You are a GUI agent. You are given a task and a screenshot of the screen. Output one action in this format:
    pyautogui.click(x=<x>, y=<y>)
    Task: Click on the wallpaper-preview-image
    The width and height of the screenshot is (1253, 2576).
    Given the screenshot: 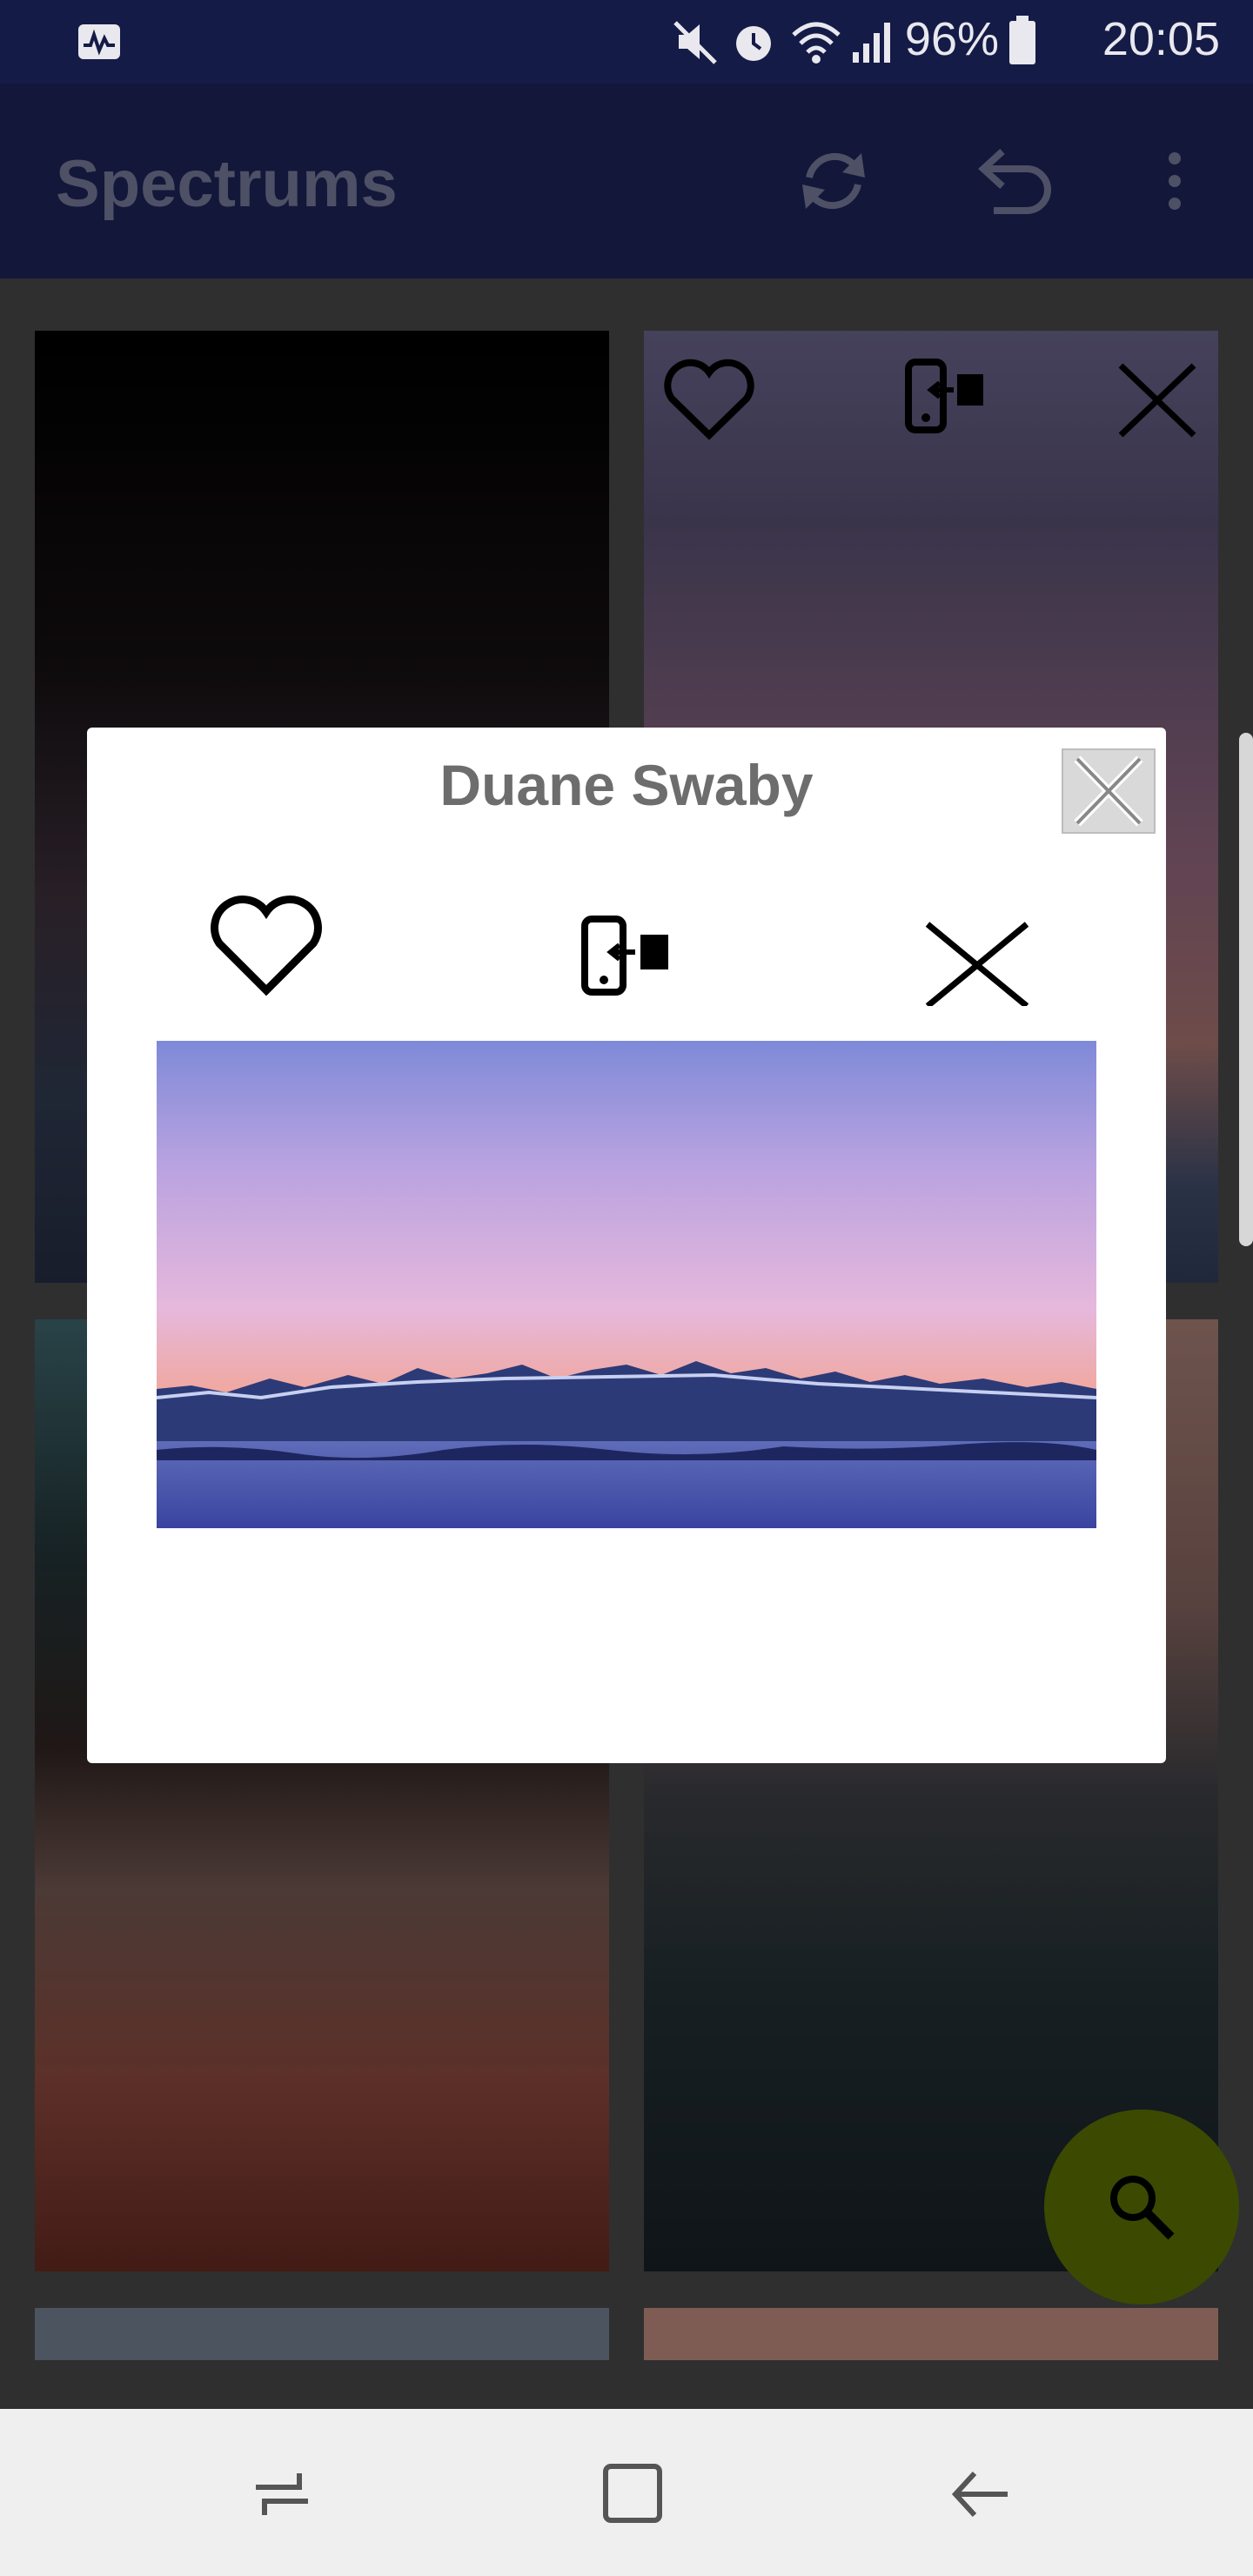 What is the action you would take?
    pyautogui.click(x=626, y=1284)
    